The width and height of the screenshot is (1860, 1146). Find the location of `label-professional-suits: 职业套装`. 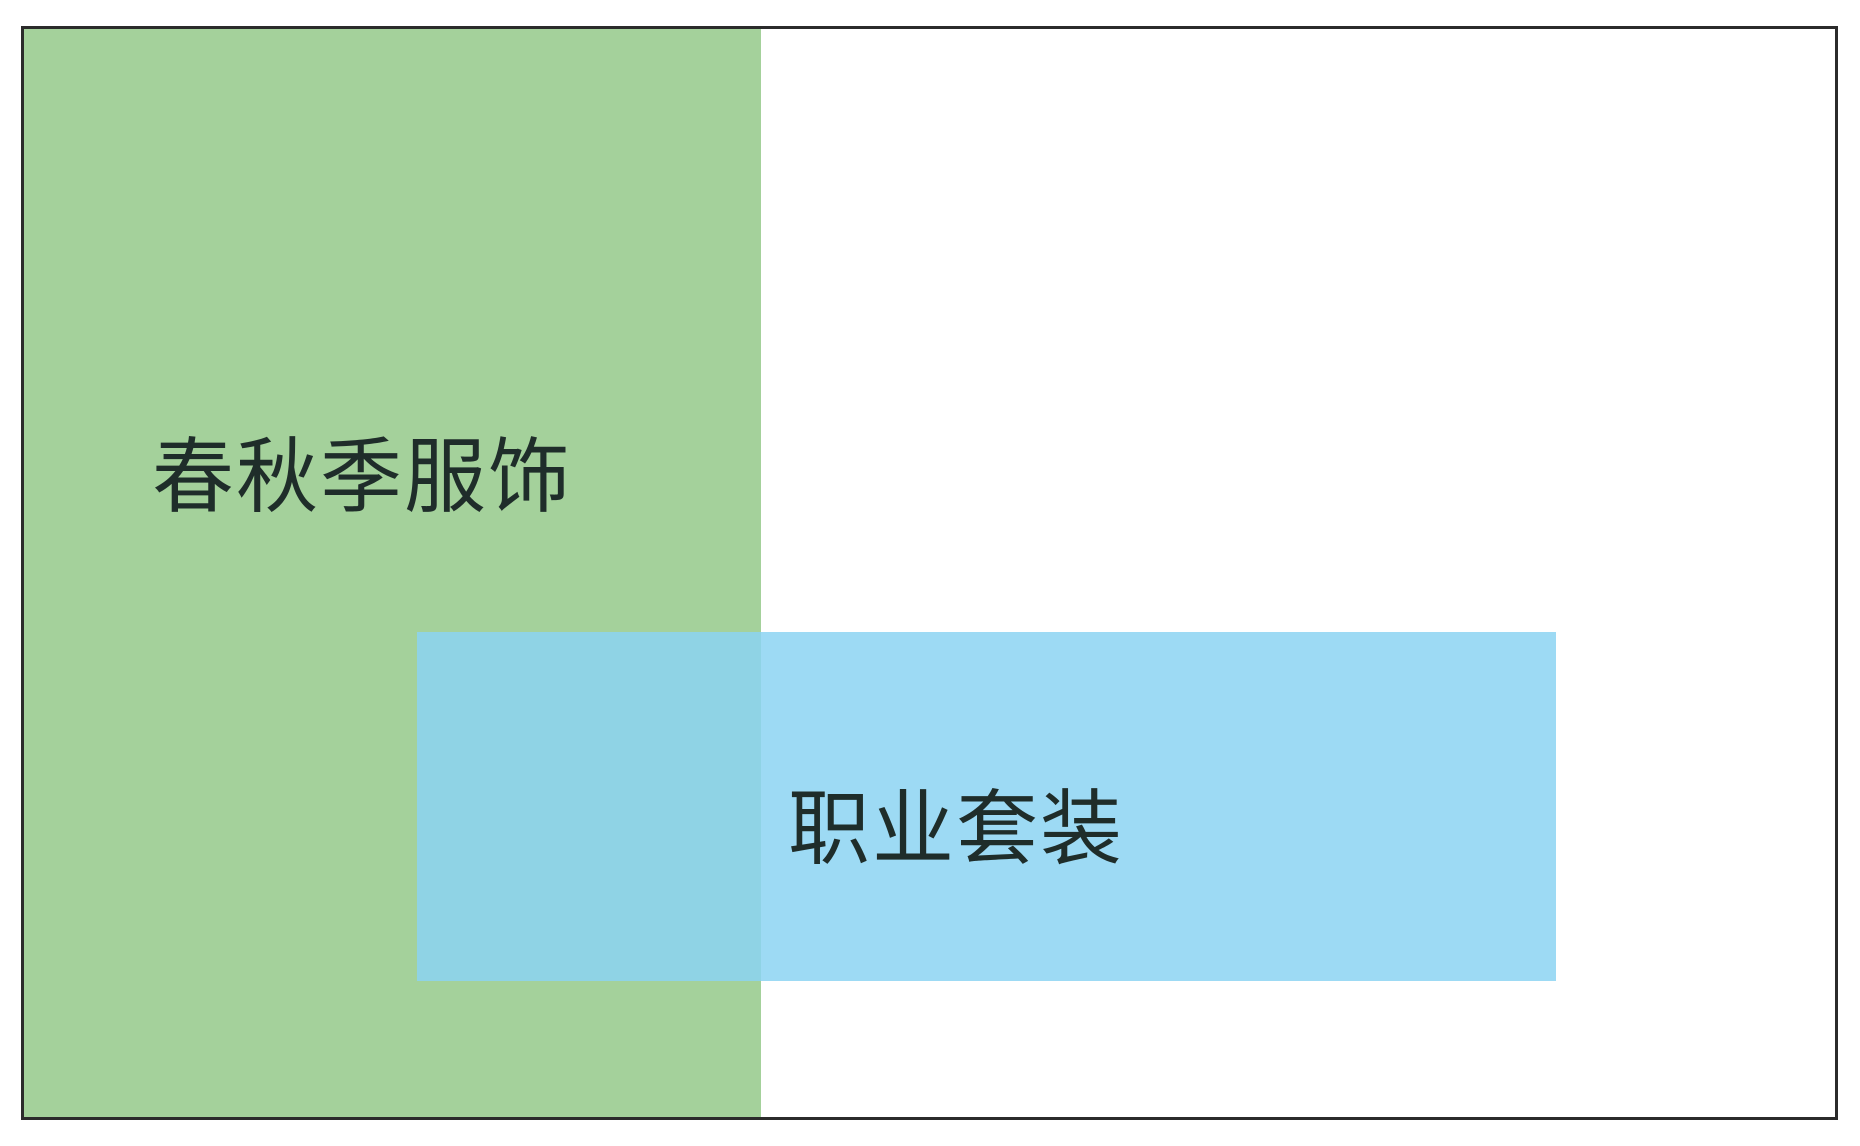

label-professional-suits: 职业套装 is located at coordinates (956, 829).